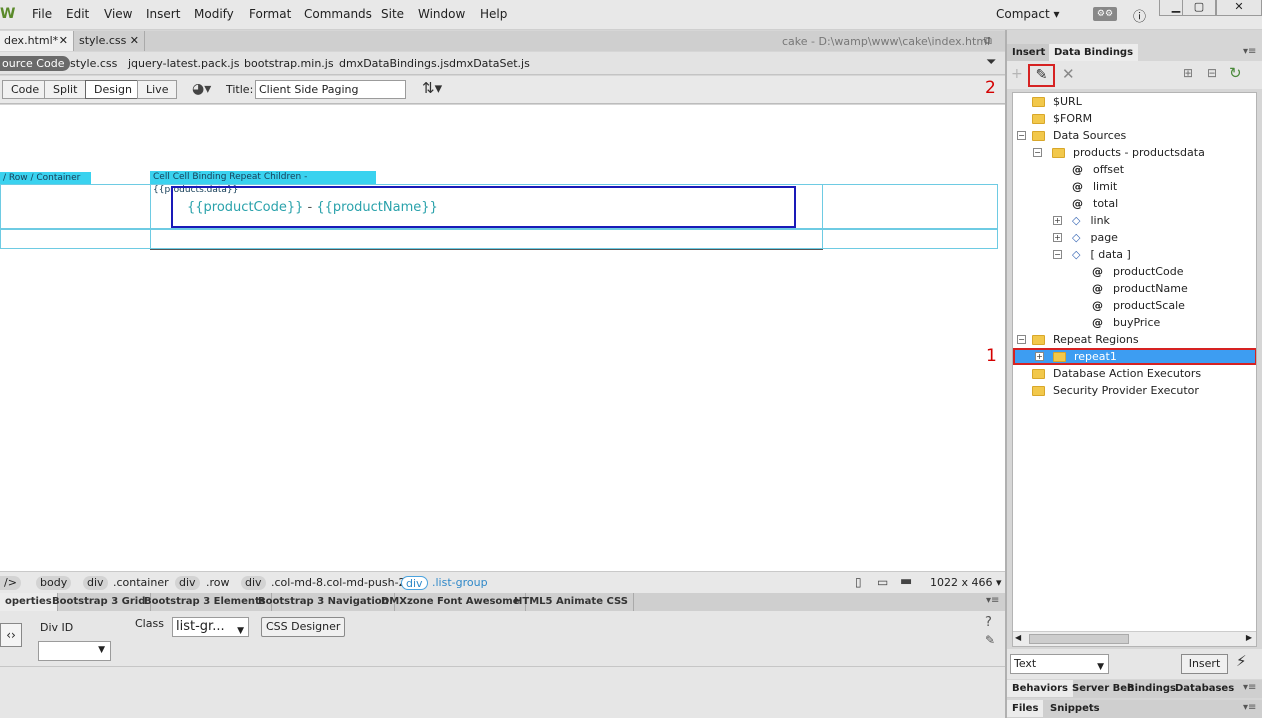 The width and height of the screenshot is (1262, 718). I want to click on scrollbar-thumb, so click(1079, 639).